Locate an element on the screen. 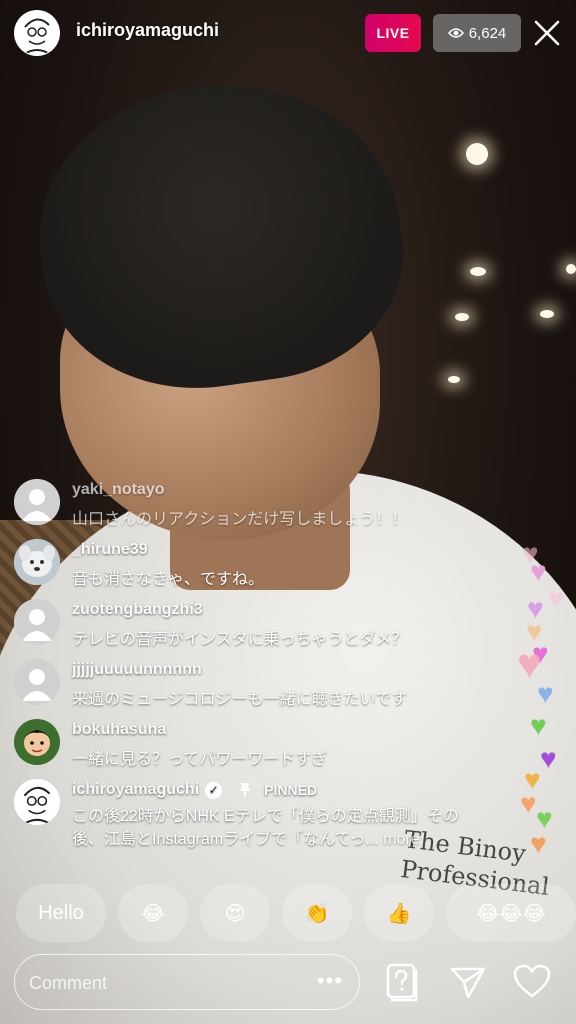  comment-text: テレビの音声がインスタに乗っちゃうとダメ？ is located at coordinates (240, 639).